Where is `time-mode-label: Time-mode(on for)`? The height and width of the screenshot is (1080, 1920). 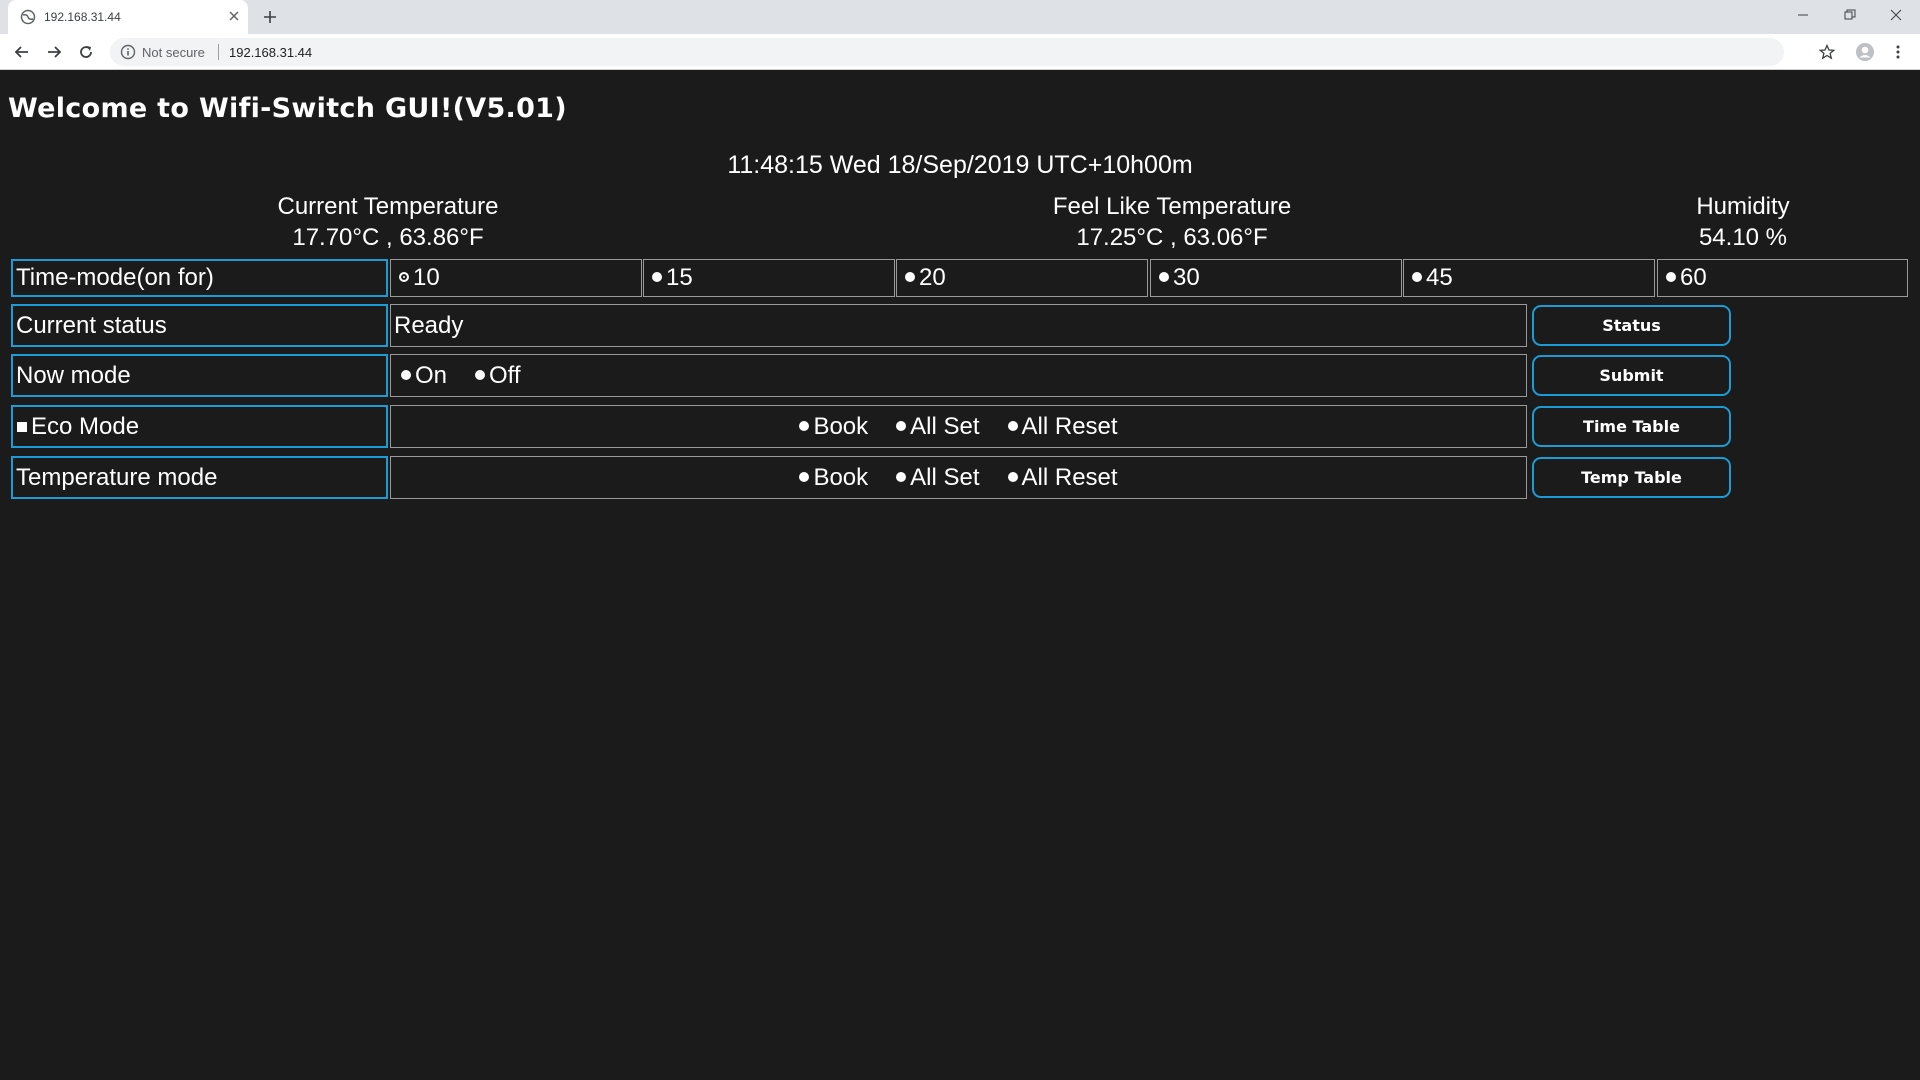 time-mode-label: Time-mode(on for) is located at coordinates (199, 278).